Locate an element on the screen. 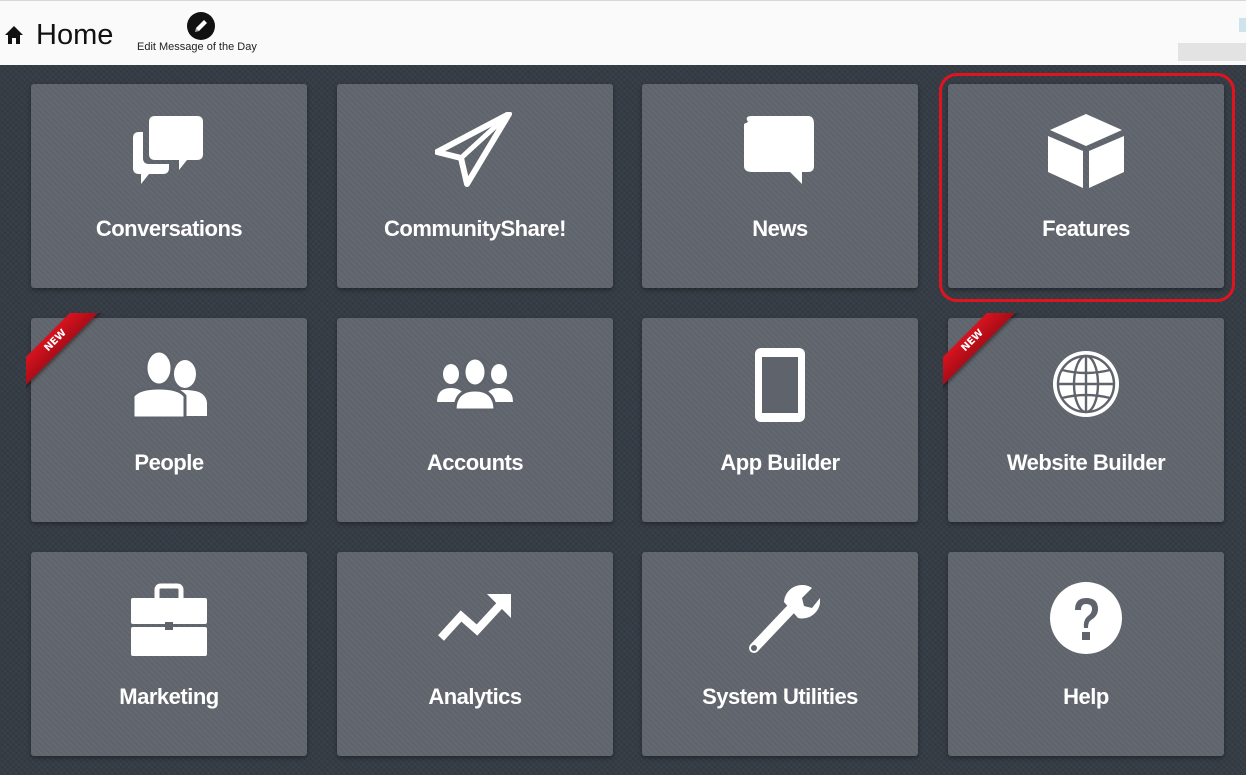  header-indicator is located at coordinates (1242, 25).